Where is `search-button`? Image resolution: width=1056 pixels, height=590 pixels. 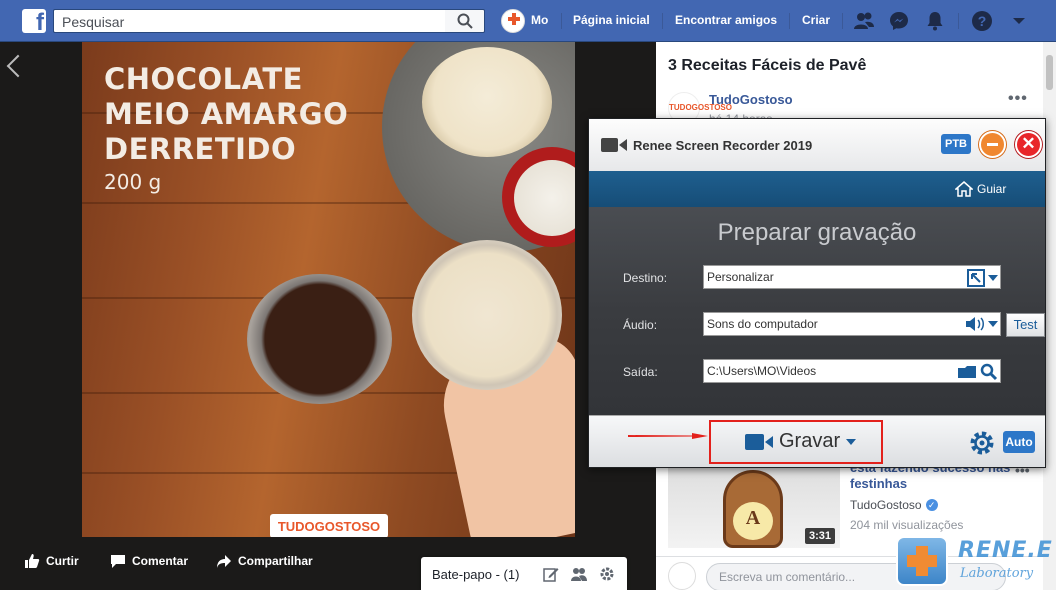
search-button is located at coordinates (465, 21).